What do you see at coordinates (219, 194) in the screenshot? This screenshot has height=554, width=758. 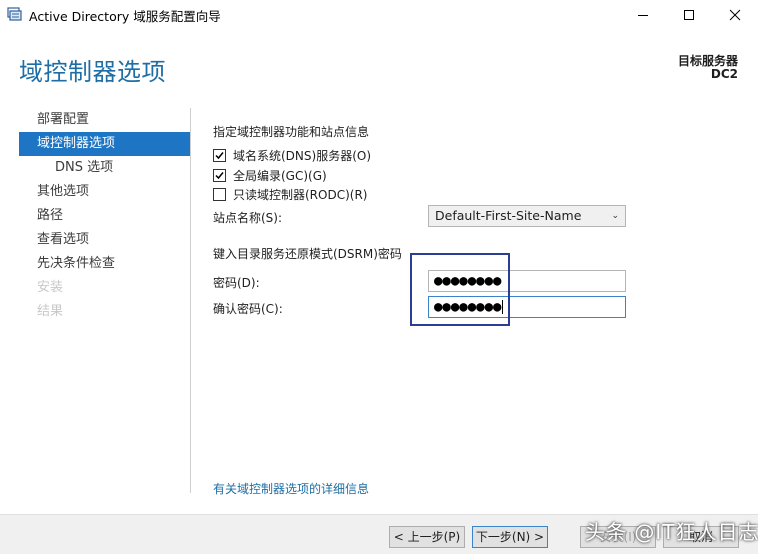 I see `rodc-checkbox` at bounding box center [219, 194].